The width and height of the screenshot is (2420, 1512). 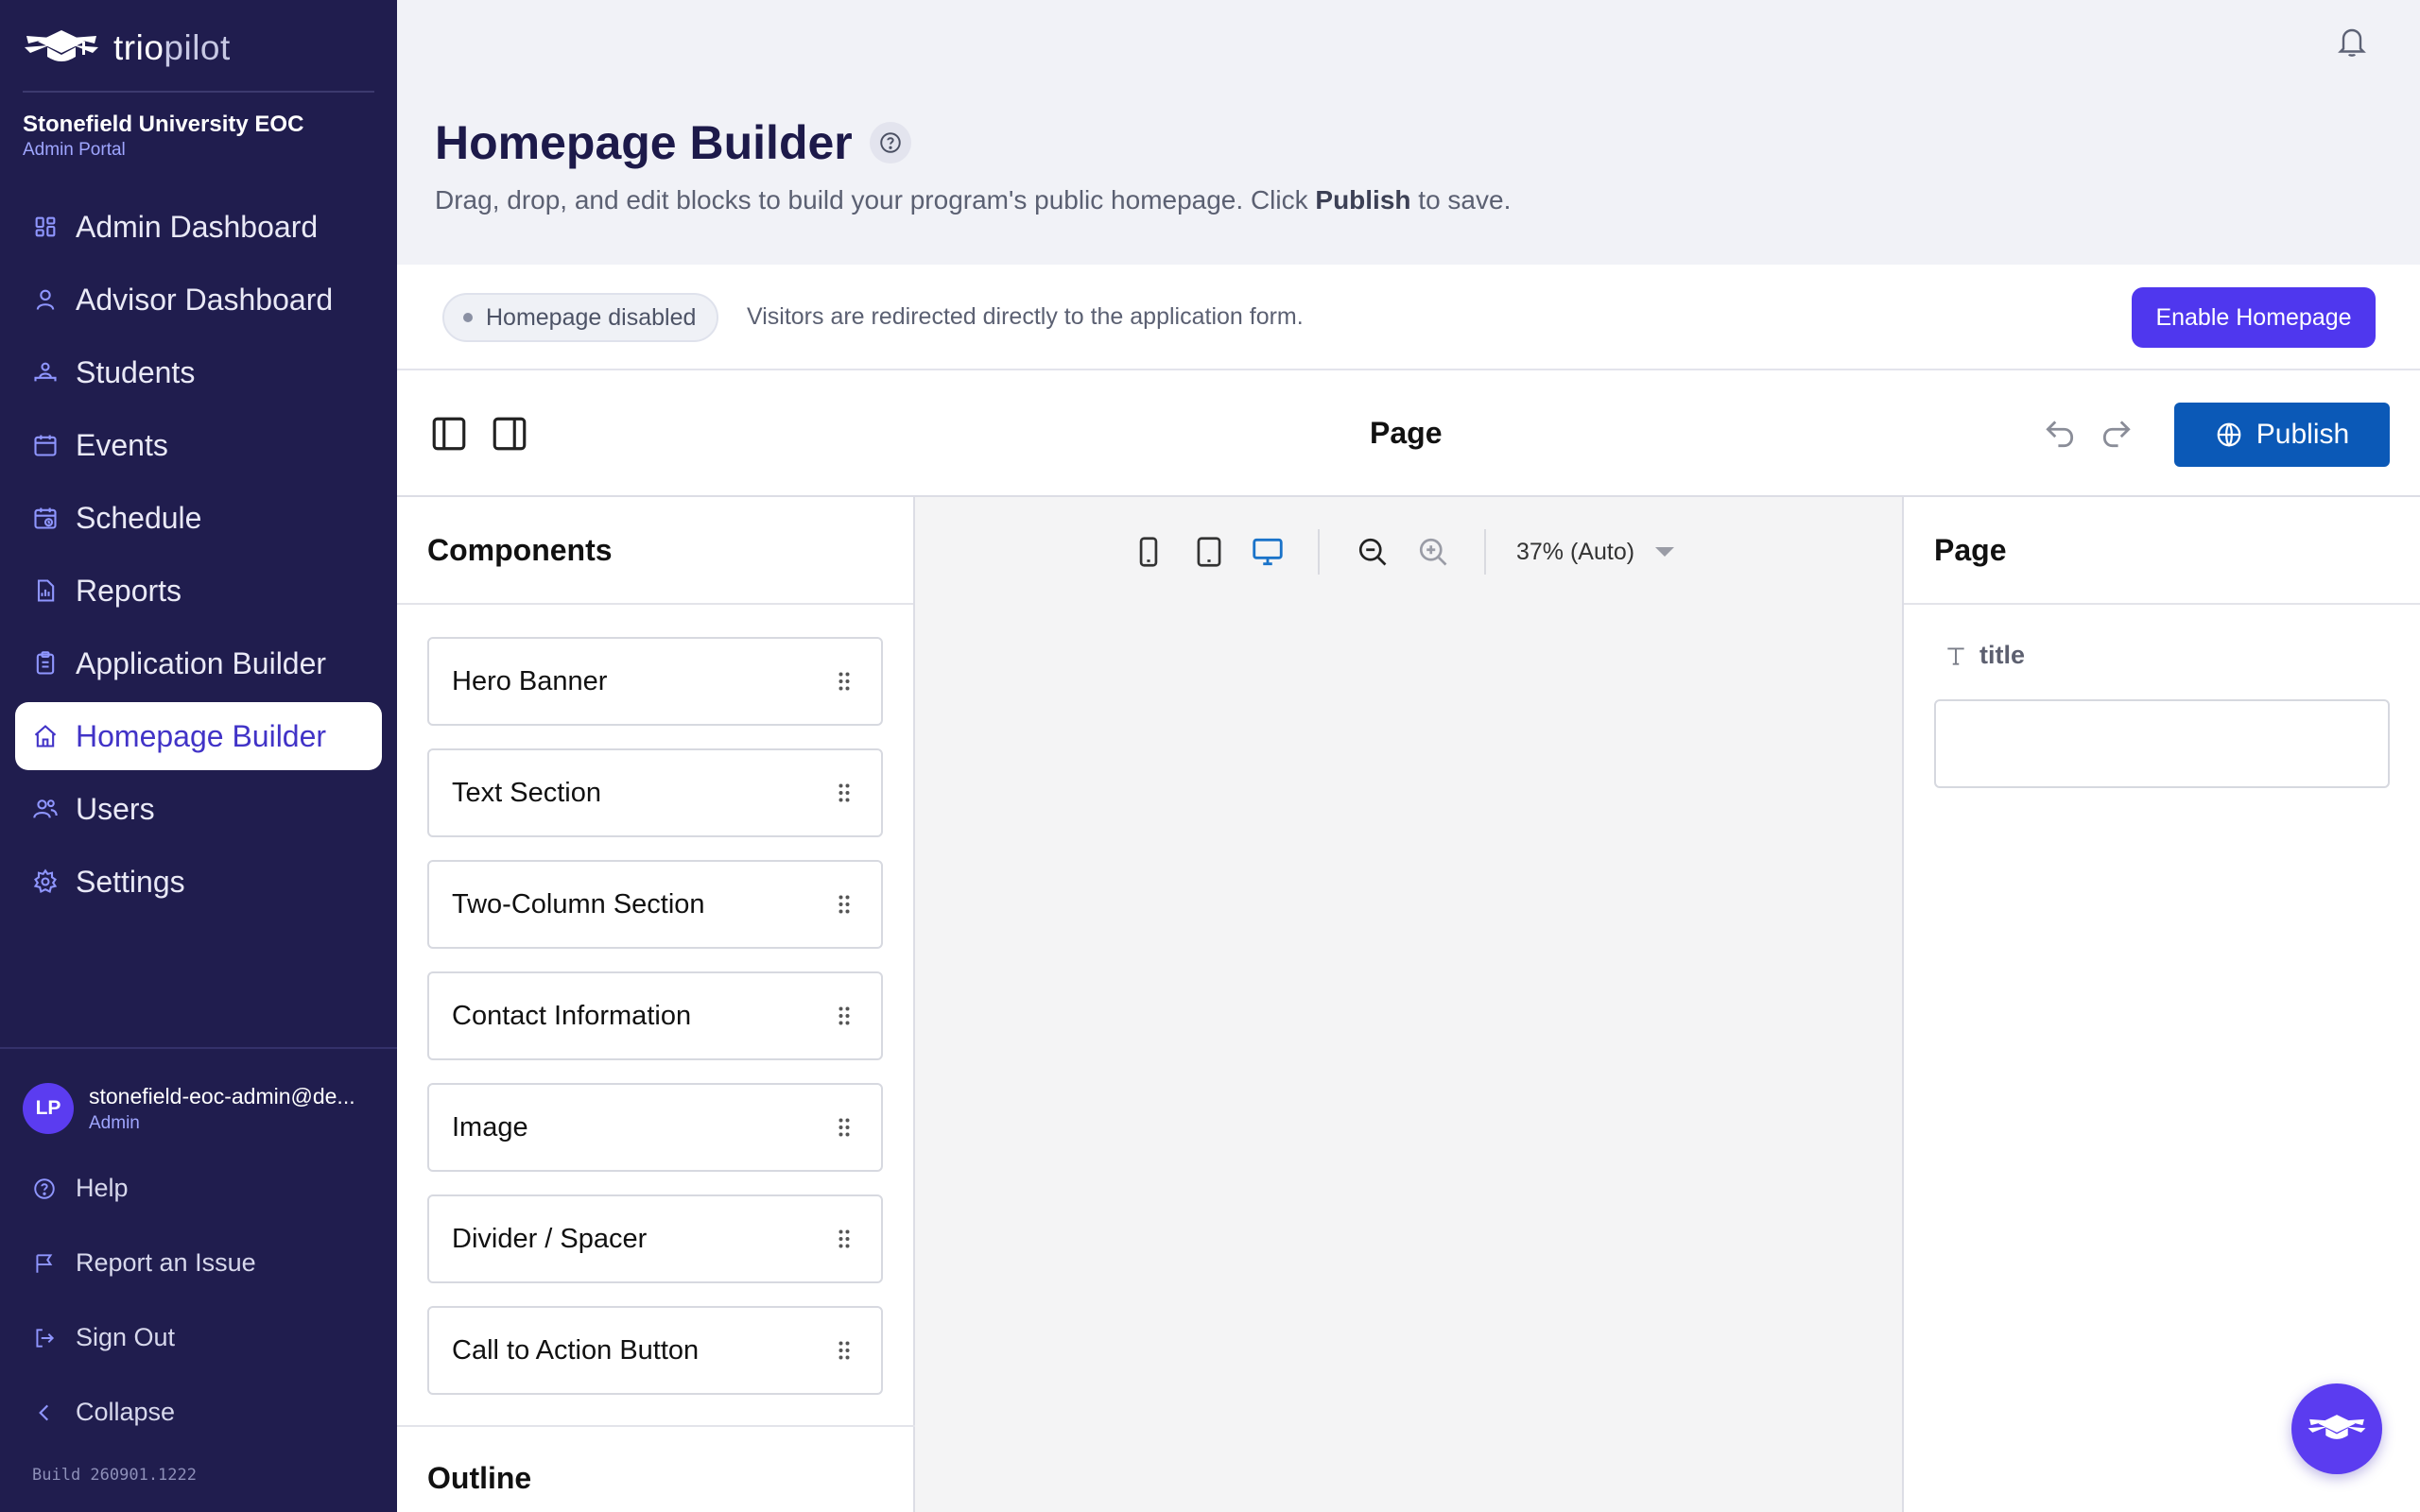 What do you see at coordinates (1433, 552) in the screenshot?
I see `zoom-in-icon` at bounding box center [1433, 552].